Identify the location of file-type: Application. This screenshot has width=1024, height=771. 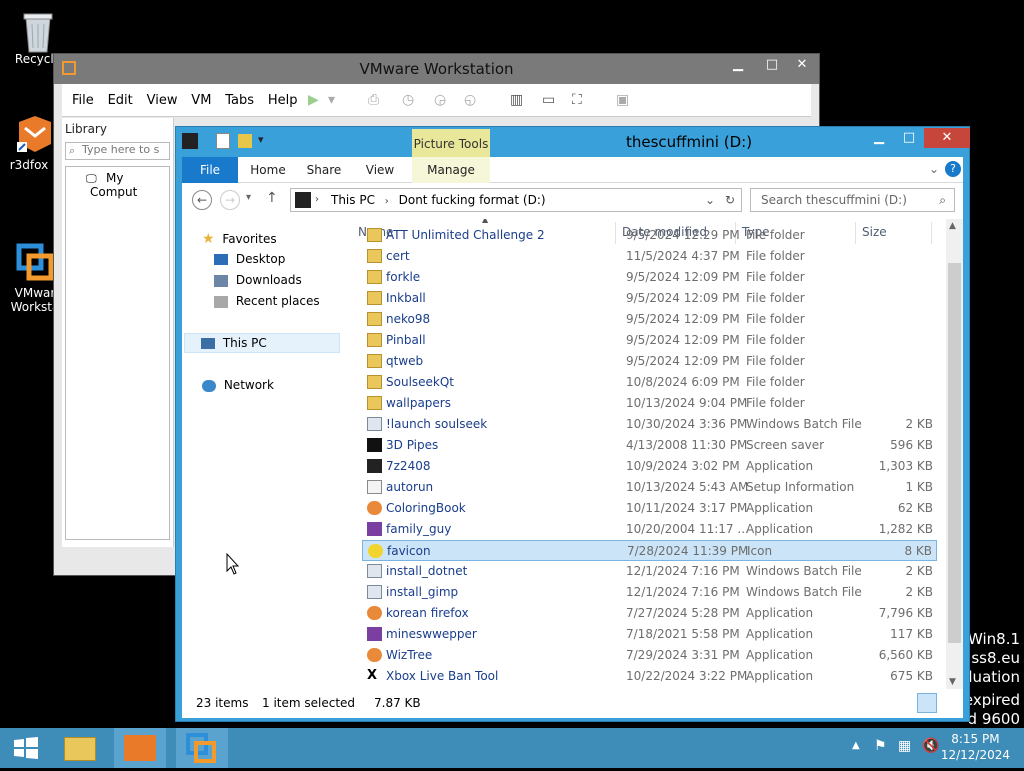
(780, 466).